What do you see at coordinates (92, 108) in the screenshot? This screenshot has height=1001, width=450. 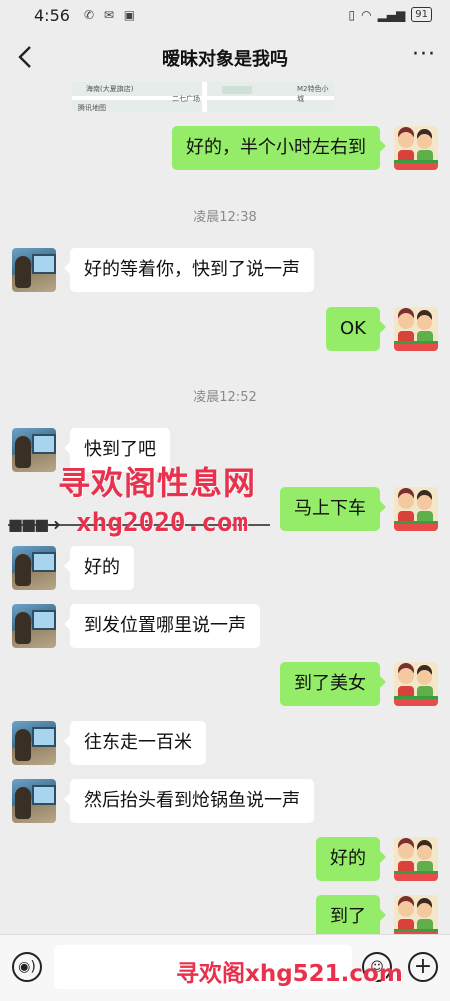 I see `map-label: 腾讯地图` at bounding box center [92, 108].